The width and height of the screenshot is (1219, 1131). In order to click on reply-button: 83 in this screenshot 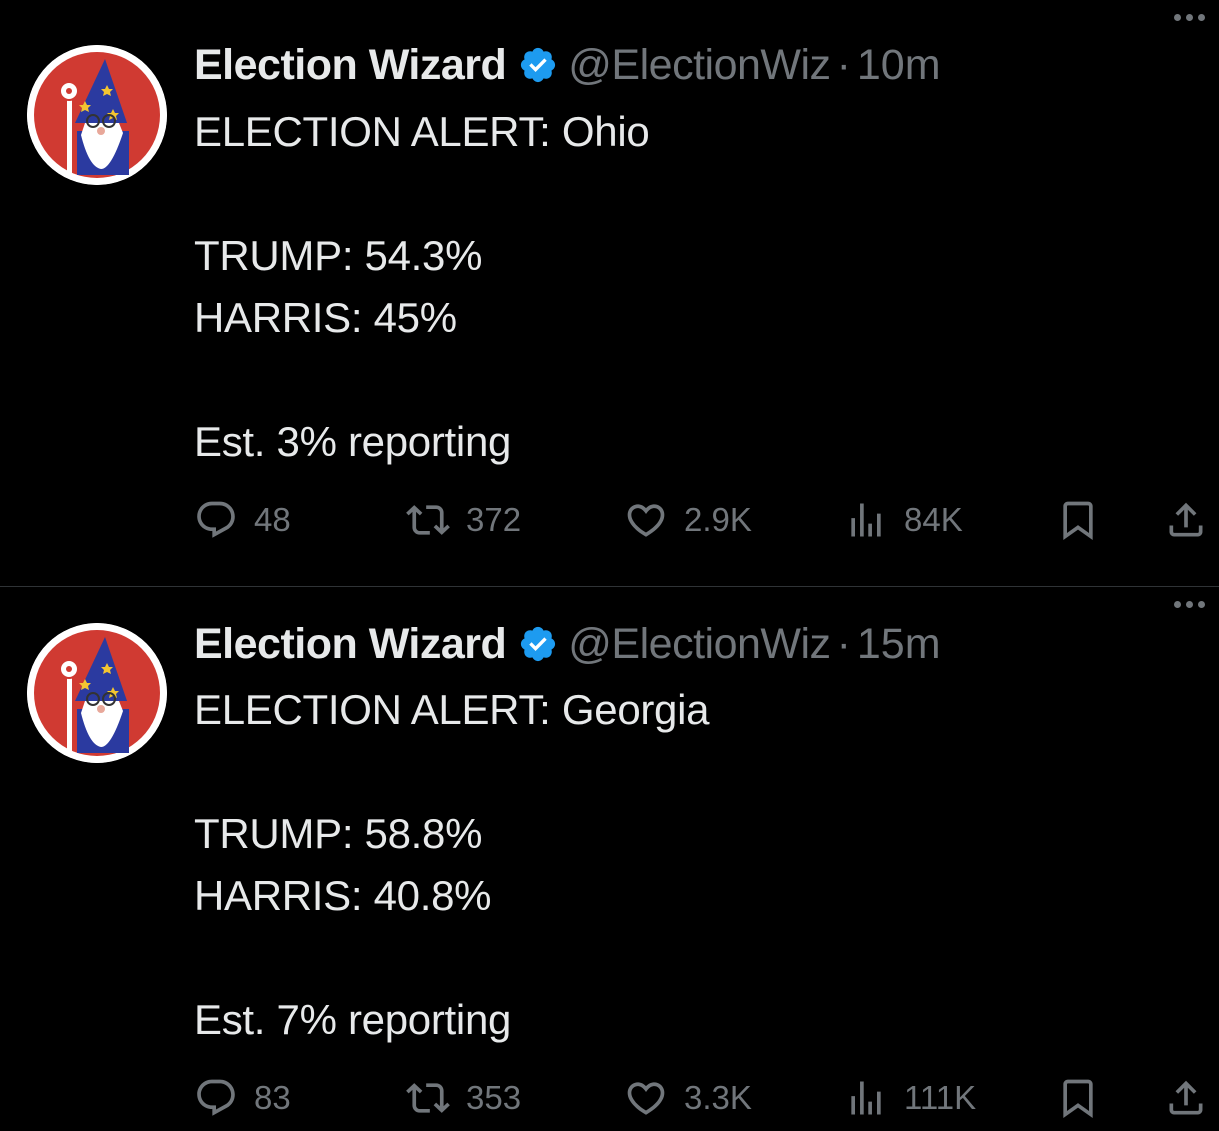, I will do `click(242, 1098)`.